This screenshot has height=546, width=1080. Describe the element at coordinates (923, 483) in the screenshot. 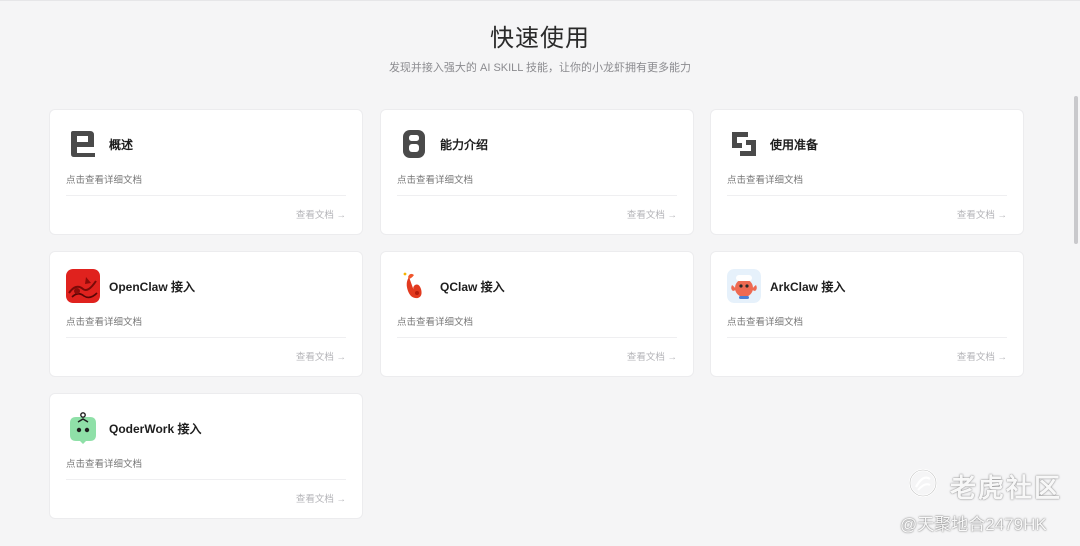

I see `tiger-community-logo-icon` at that location.